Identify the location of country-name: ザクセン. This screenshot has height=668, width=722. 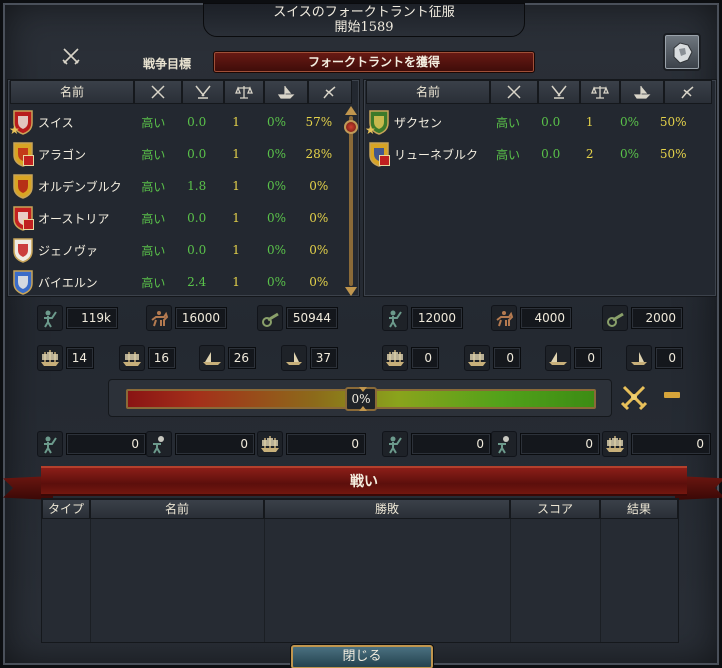
(418, 122).